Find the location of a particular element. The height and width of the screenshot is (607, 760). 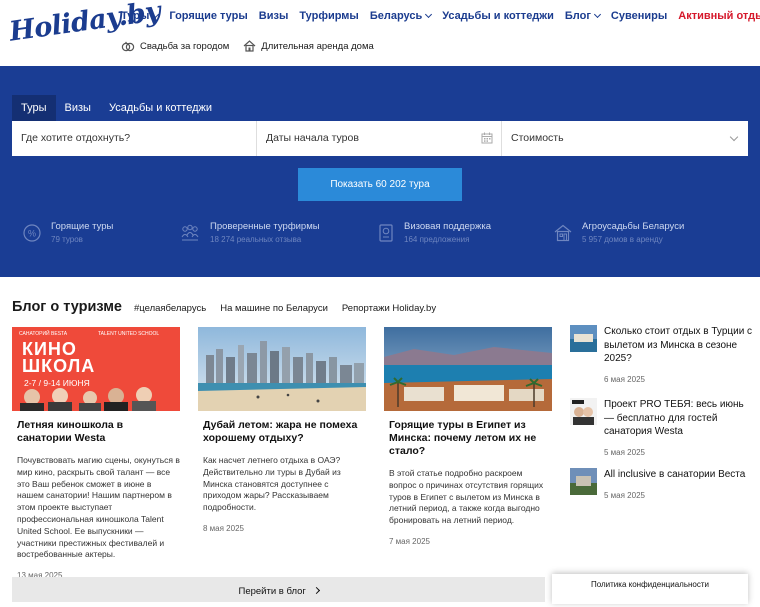

feature-subtitle: 79 туров is located at coordinates (67, 239).